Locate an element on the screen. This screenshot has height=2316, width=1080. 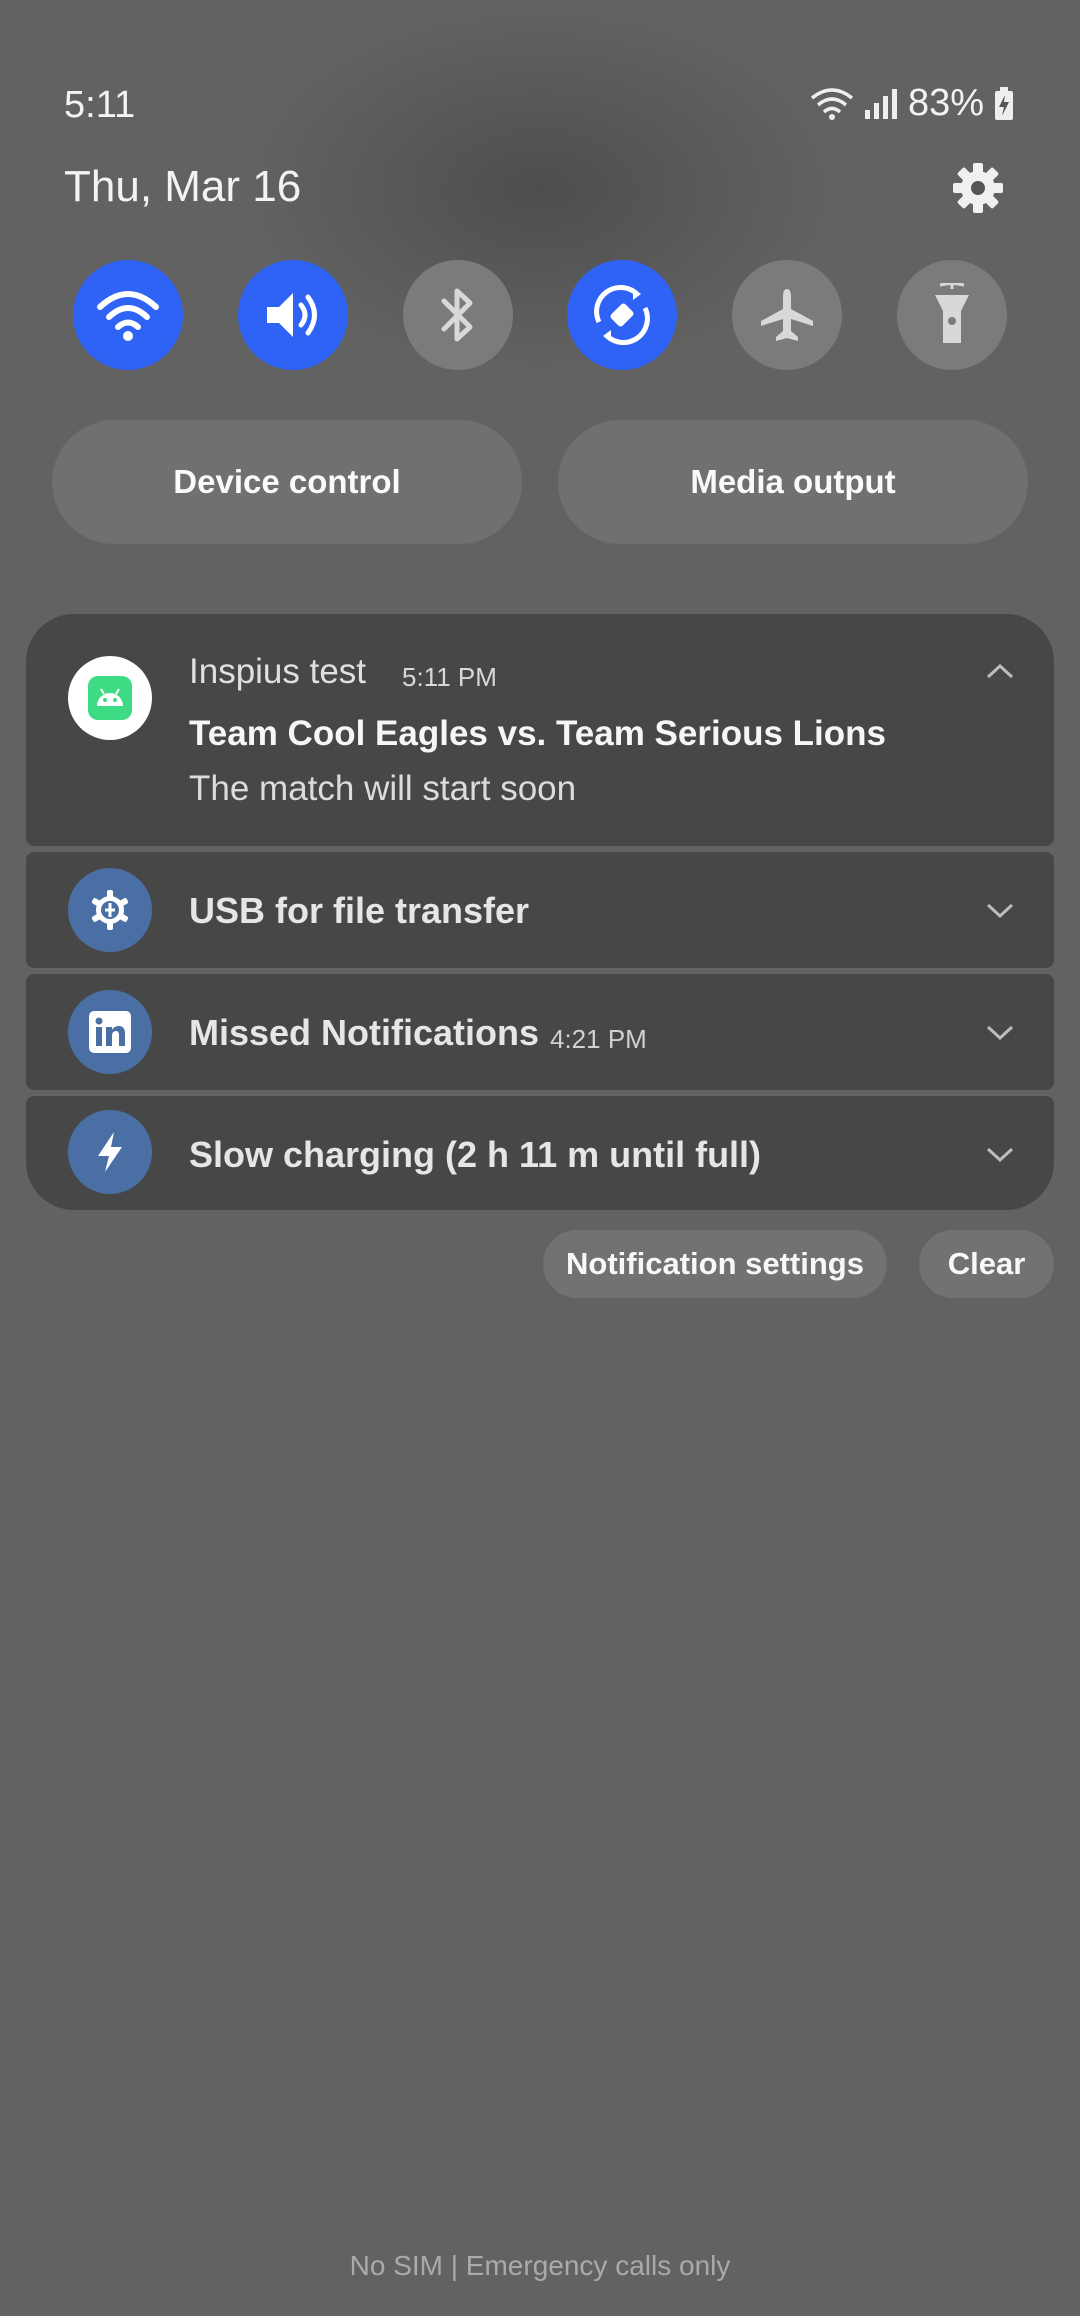
notification-title: Slow charging (2 h 11 m until full) is located at coordinates (475, 1154).